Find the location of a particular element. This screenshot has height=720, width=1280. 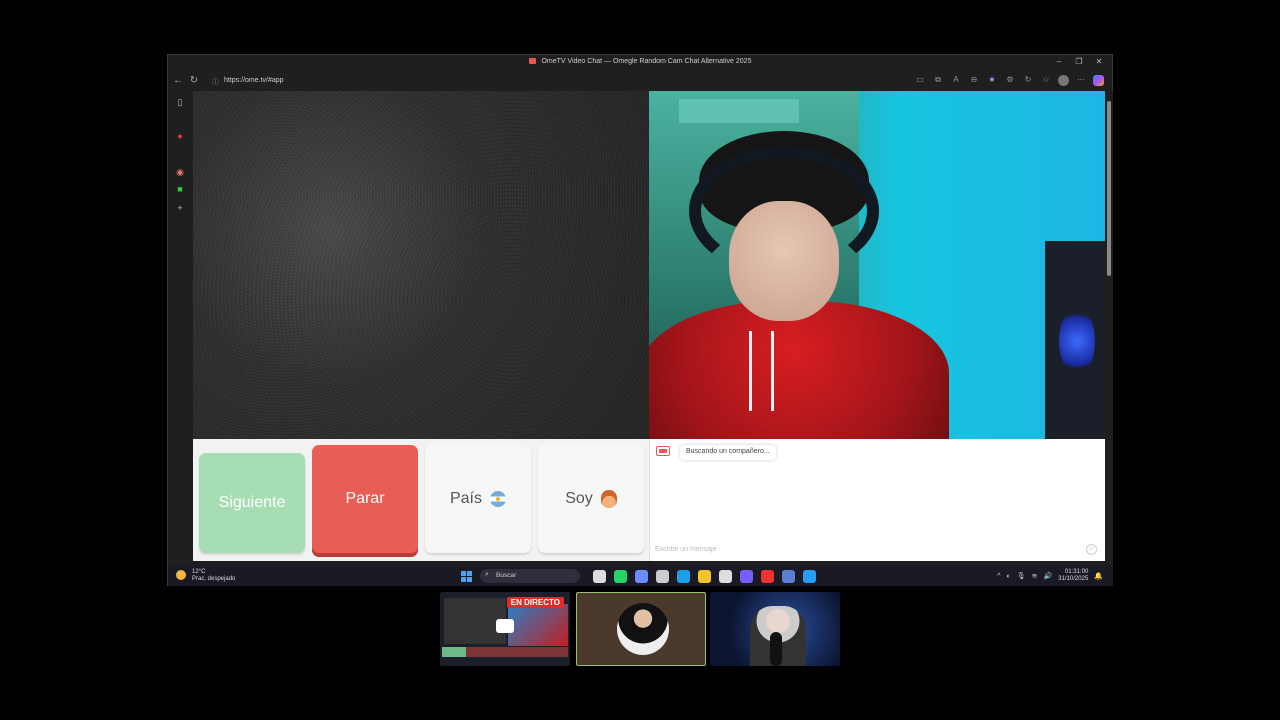

reload-icon: ↻ is located at coordinates (194, 80).